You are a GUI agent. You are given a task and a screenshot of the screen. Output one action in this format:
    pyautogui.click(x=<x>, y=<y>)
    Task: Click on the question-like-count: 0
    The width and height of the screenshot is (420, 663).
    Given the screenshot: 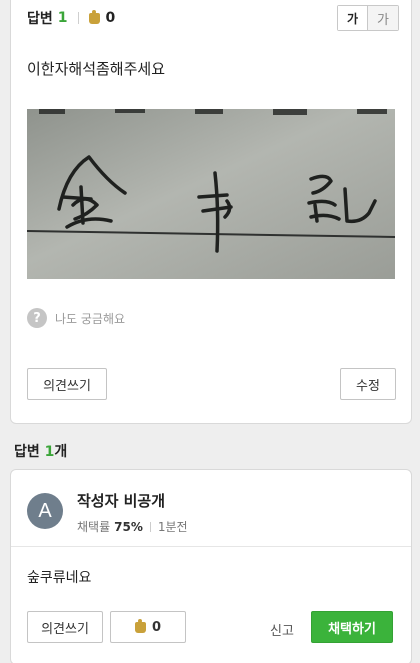 What is the action you would take?
    pyautogui.click(x=110, y=18)
    